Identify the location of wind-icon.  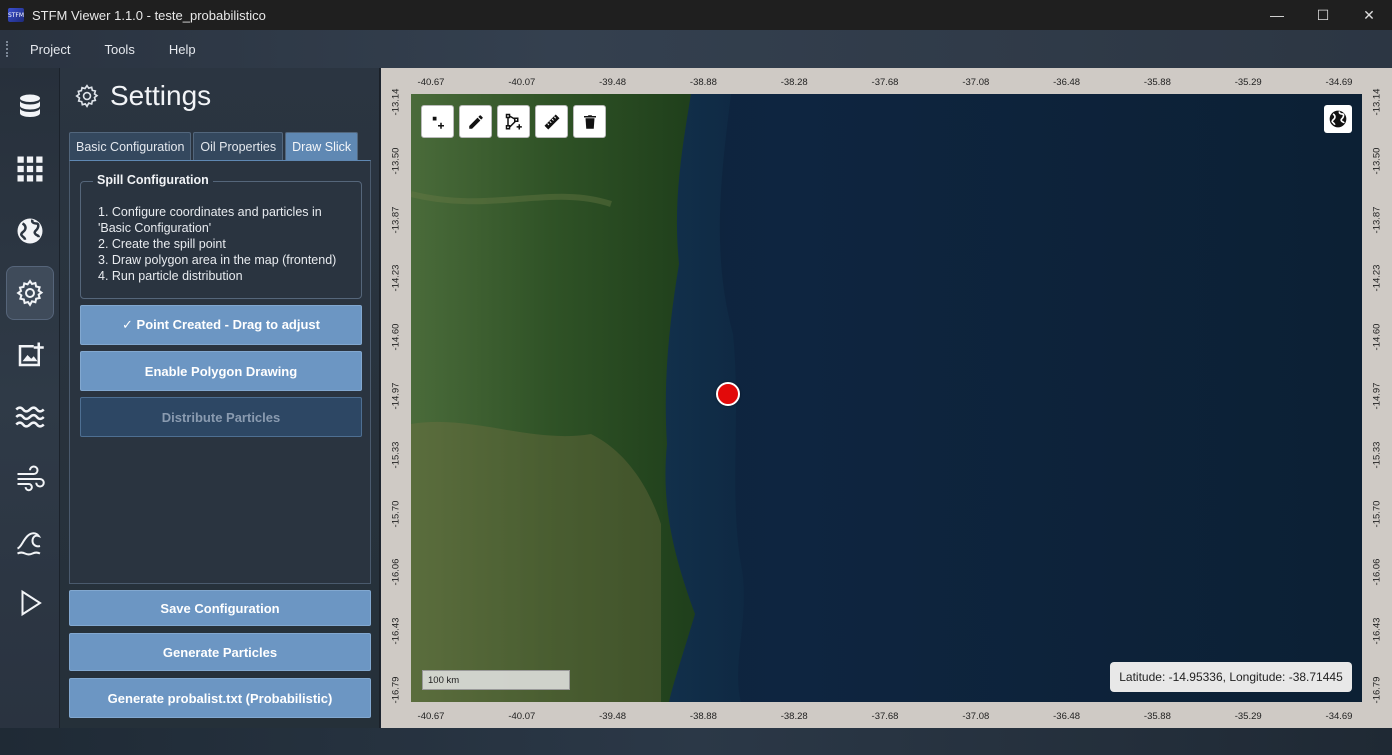
(31, 478).